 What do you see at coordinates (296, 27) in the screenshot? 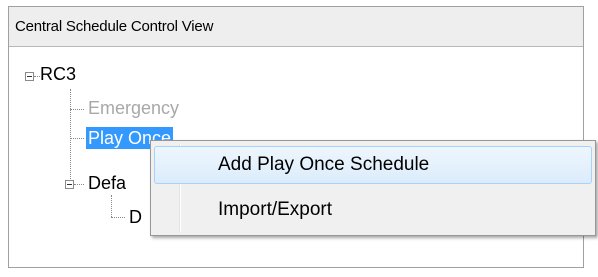
I see `panel-title: Central Schedule Control View` at bounding box center [296, 27].